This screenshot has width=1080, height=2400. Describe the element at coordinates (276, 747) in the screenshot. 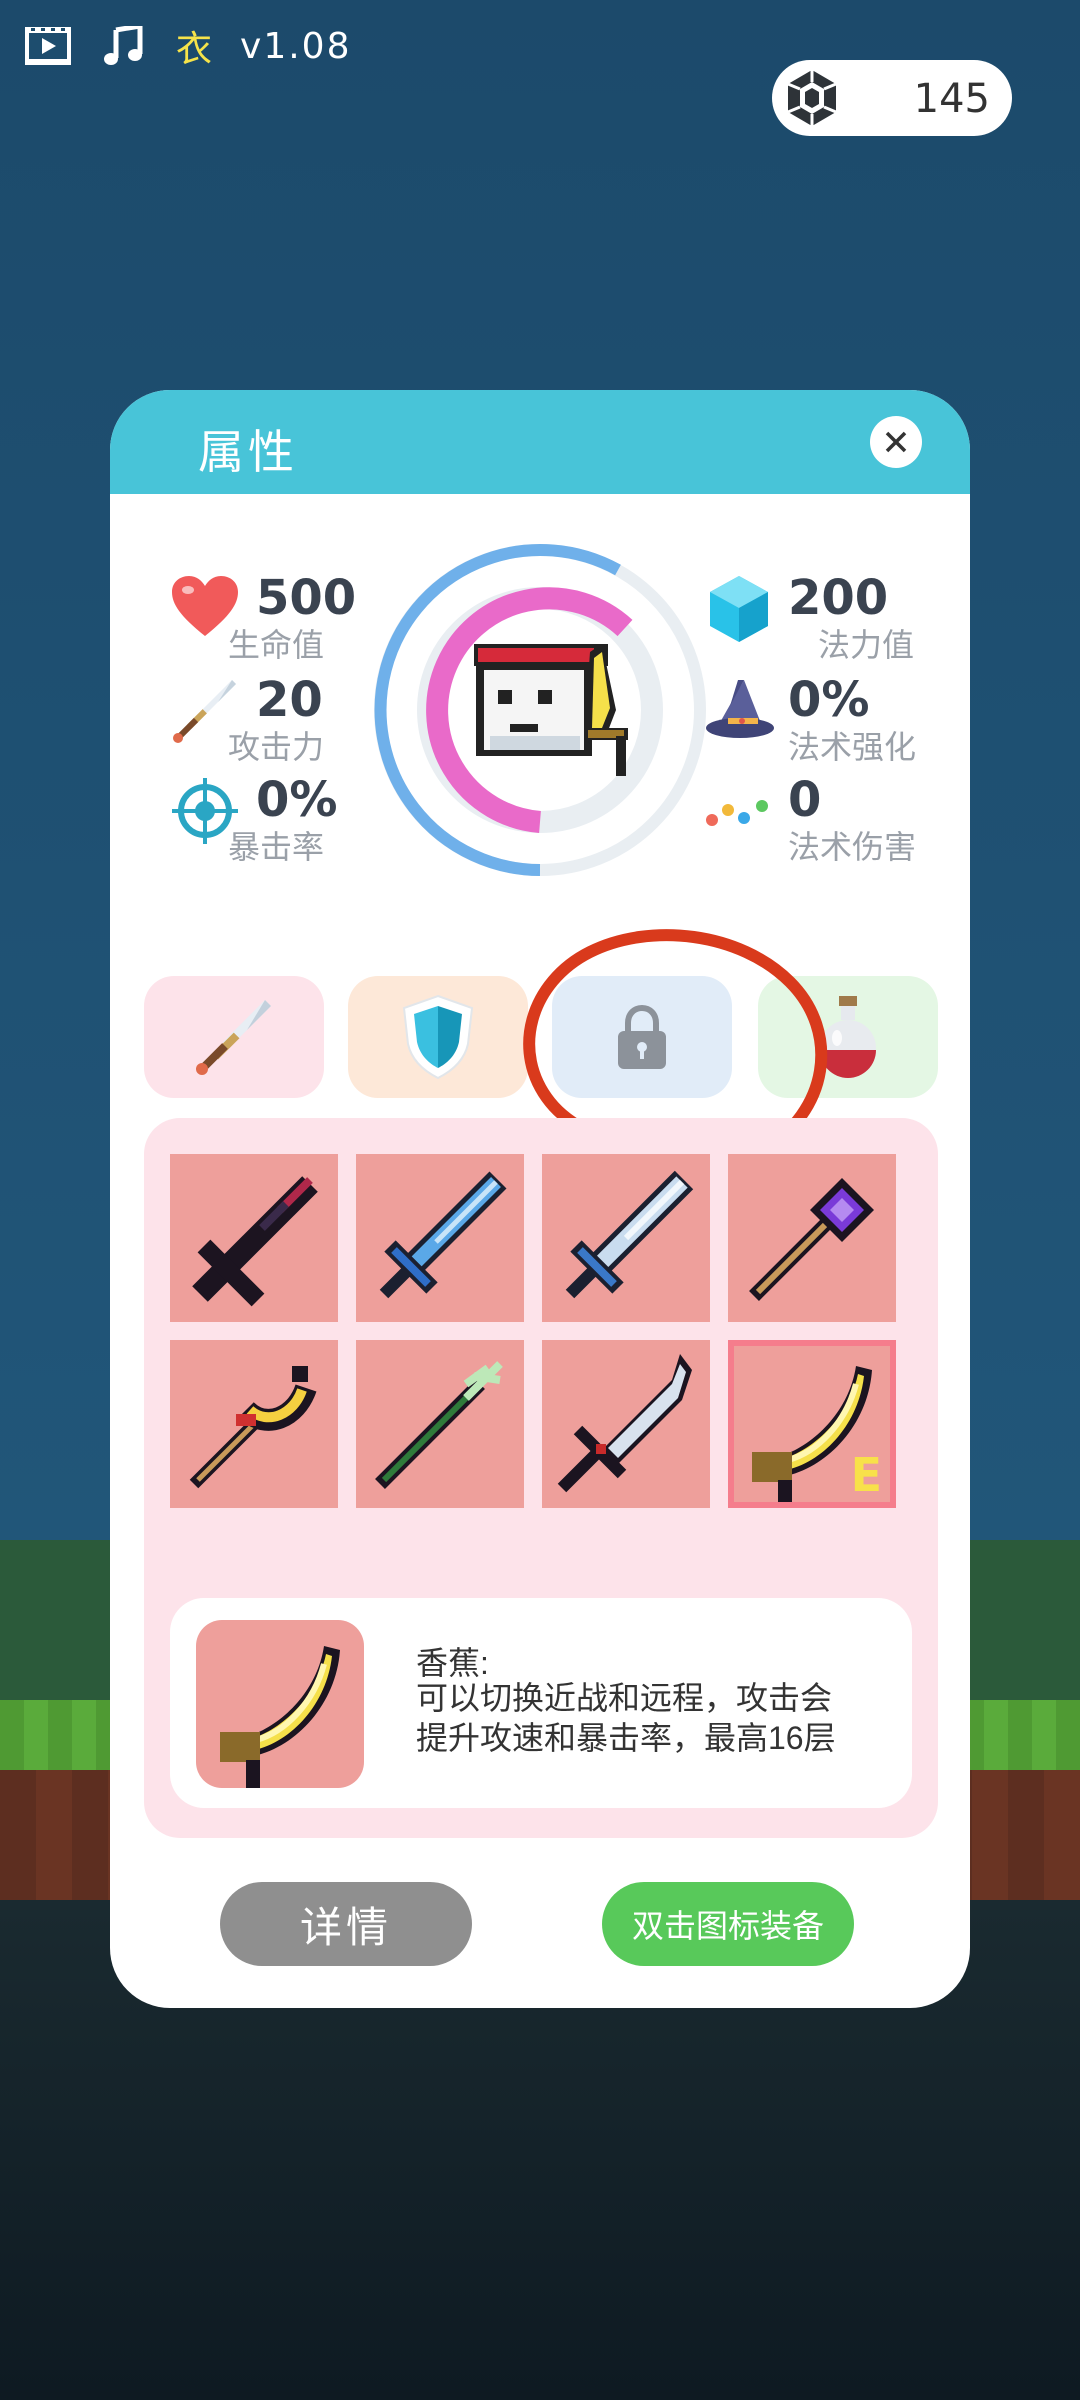

I see `attack-label: 攻击力` at that location.